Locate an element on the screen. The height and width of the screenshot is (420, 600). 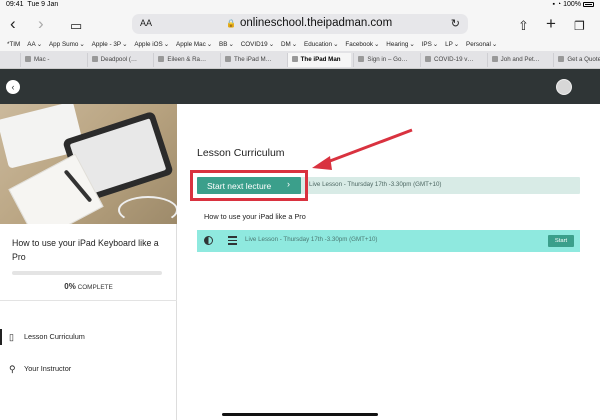
course-title: How to use your iPad Keyboard like a Pro is located at coordinates (85, 250).